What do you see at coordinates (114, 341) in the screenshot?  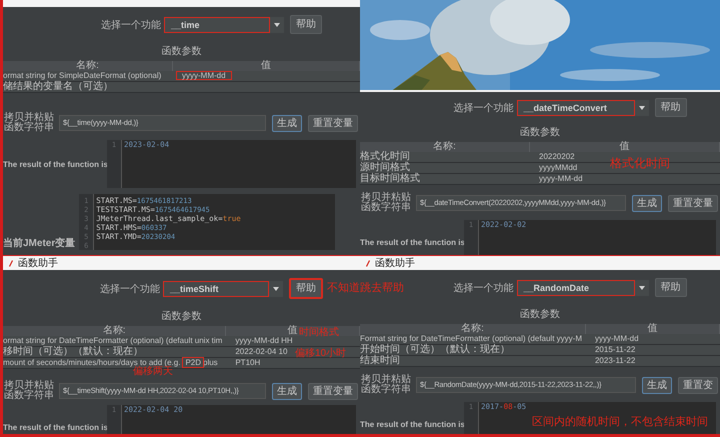 I see `table-cell: ormat string for DateTimeFormatter (optional) (default unix tim` at bounding box center [114, 341].